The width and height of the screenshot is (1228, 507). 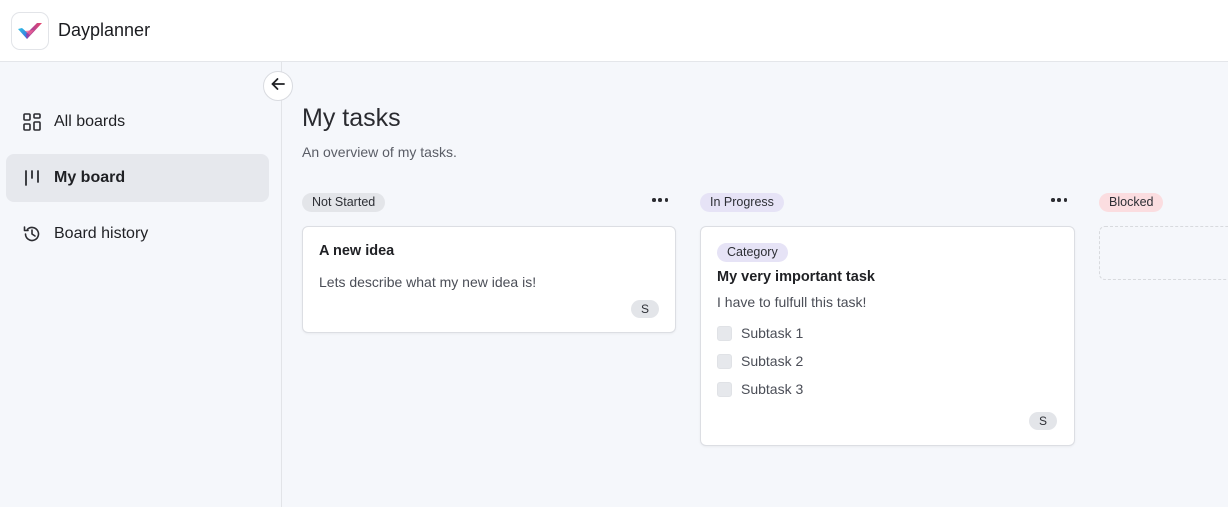 What do you see at coordinates (90, 177) in the screenshot?
I see `sidebar-item-label: My board` at bounding box center [90, 177].